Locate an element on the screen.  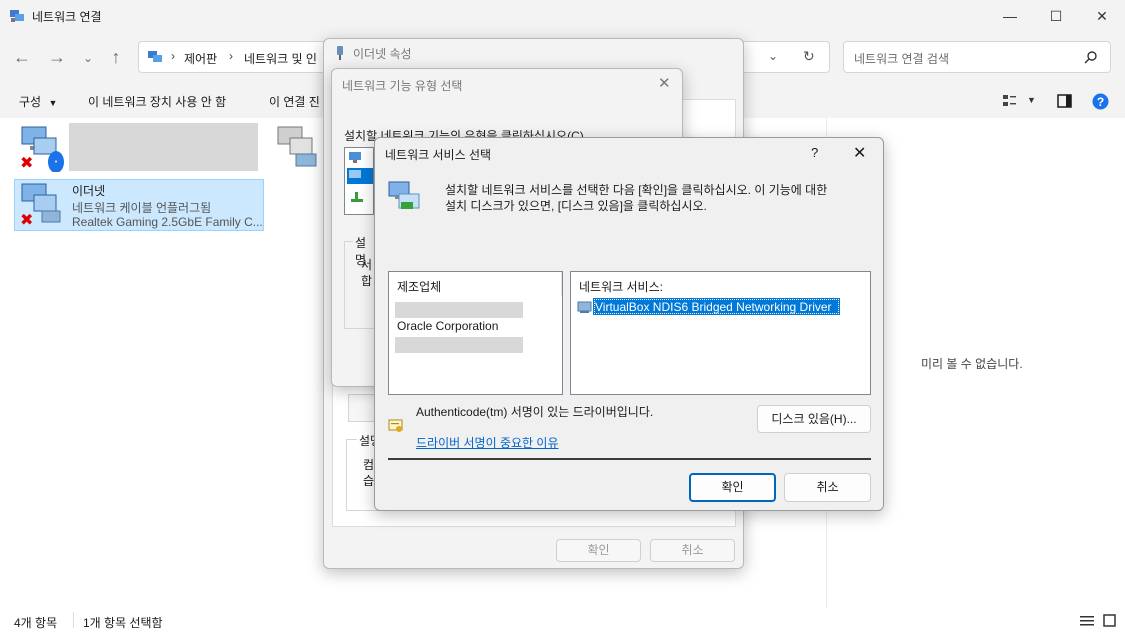
network-adapter-icon: ✖ ᛫ is located at coordinates (42, 149).